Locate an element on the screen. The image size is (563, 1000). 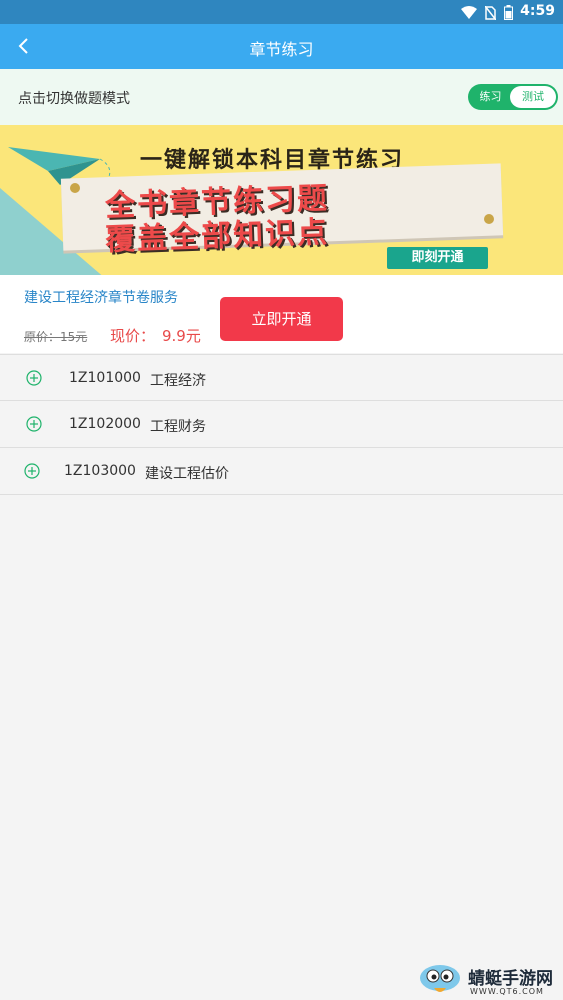
chapter-title: 工程财务 is located at coordinates (178, 427).